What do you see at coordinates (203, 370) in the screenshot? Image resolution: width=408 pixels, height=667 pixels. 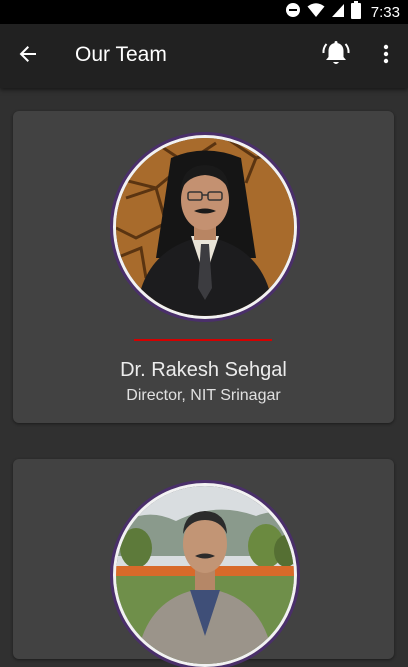 I see `member-name: Dr. Rakesh Sehgal` at bounding box center [203, 370].